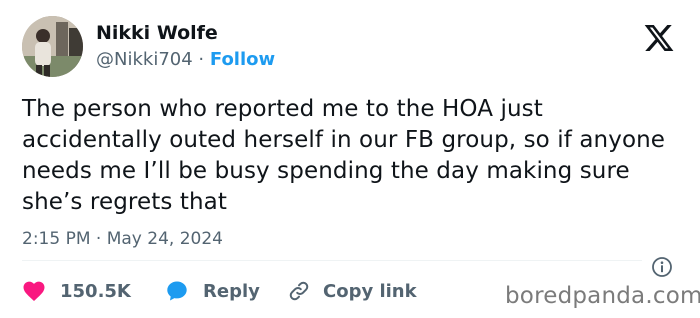 Image resolution: width=700 pixels, height=318 pixels. I want to click on author-handle-row: @Nikki704 · Follow, so click(185, 59).